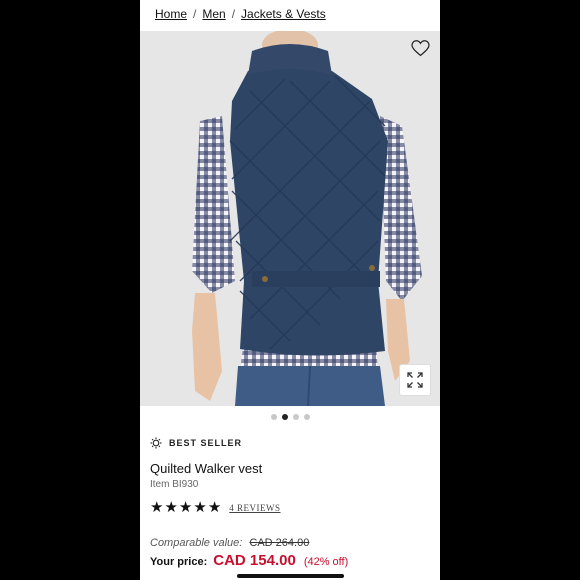 This screenshot has width=580, height=580. I want to click on star-rating: ★ ★ ★ ★ ★, so click(185, 507).